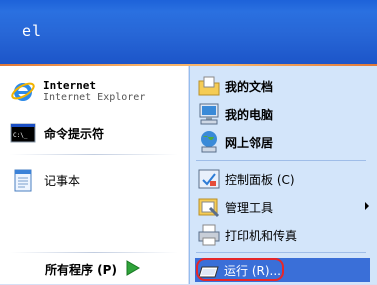  I want to click on network-places-item: 网上邻居, so click(234, 142).